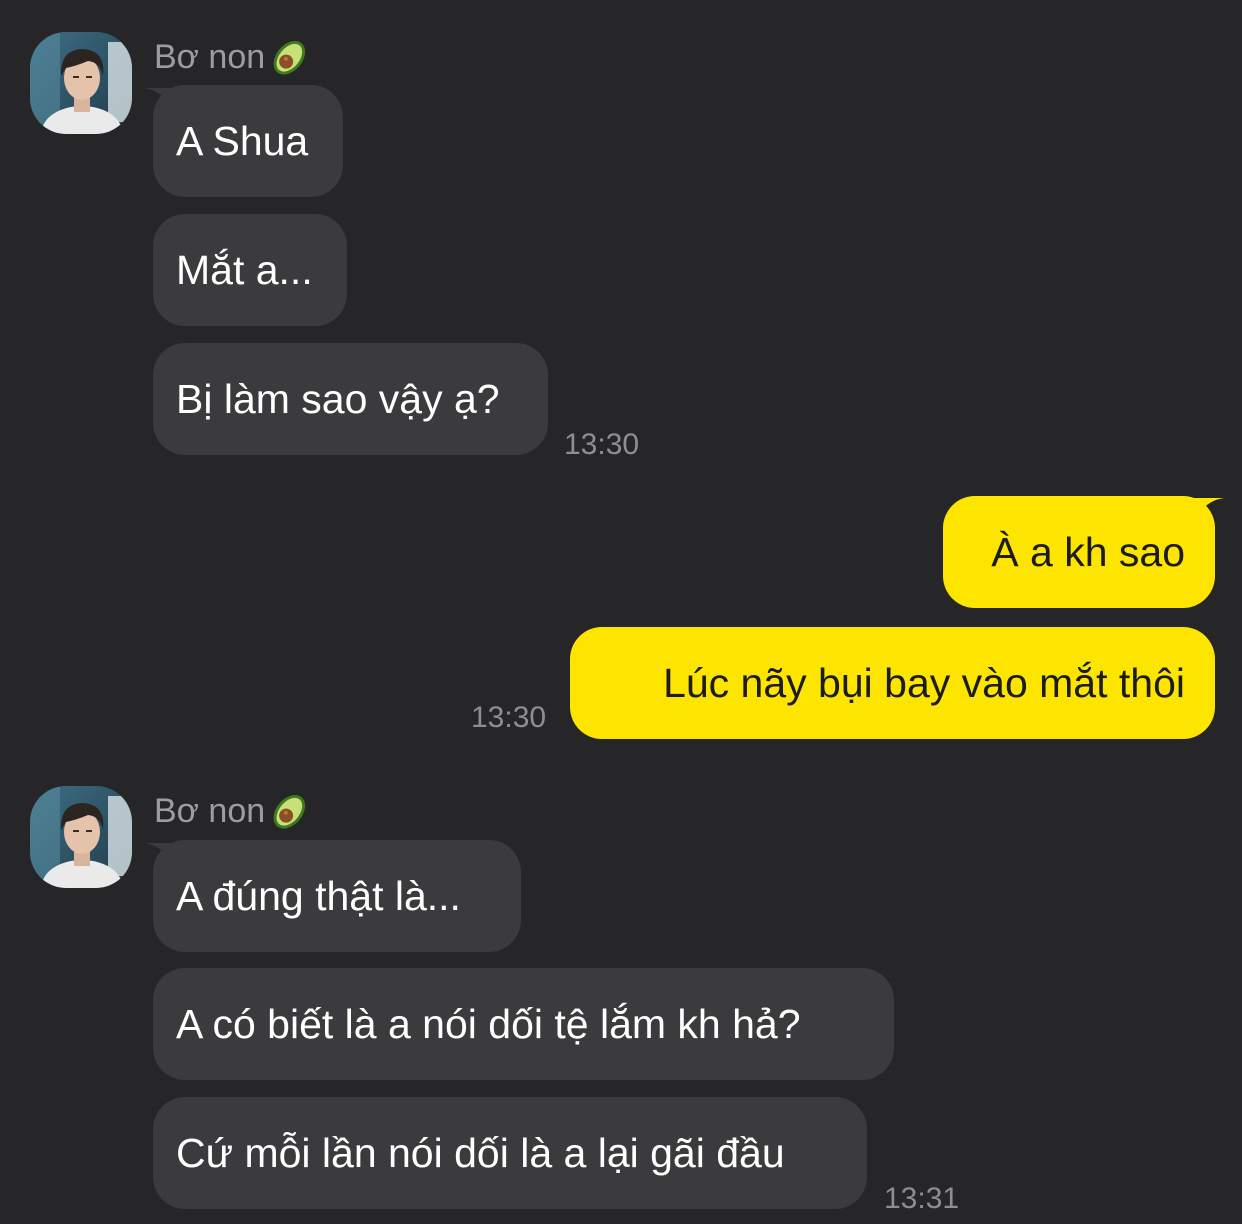 The width and height of the screenshot is (1242, 1224). Describe the element at coordinates (1079, 552) in the screenshot. I see `message-bubble: À a kh sao` at that location.